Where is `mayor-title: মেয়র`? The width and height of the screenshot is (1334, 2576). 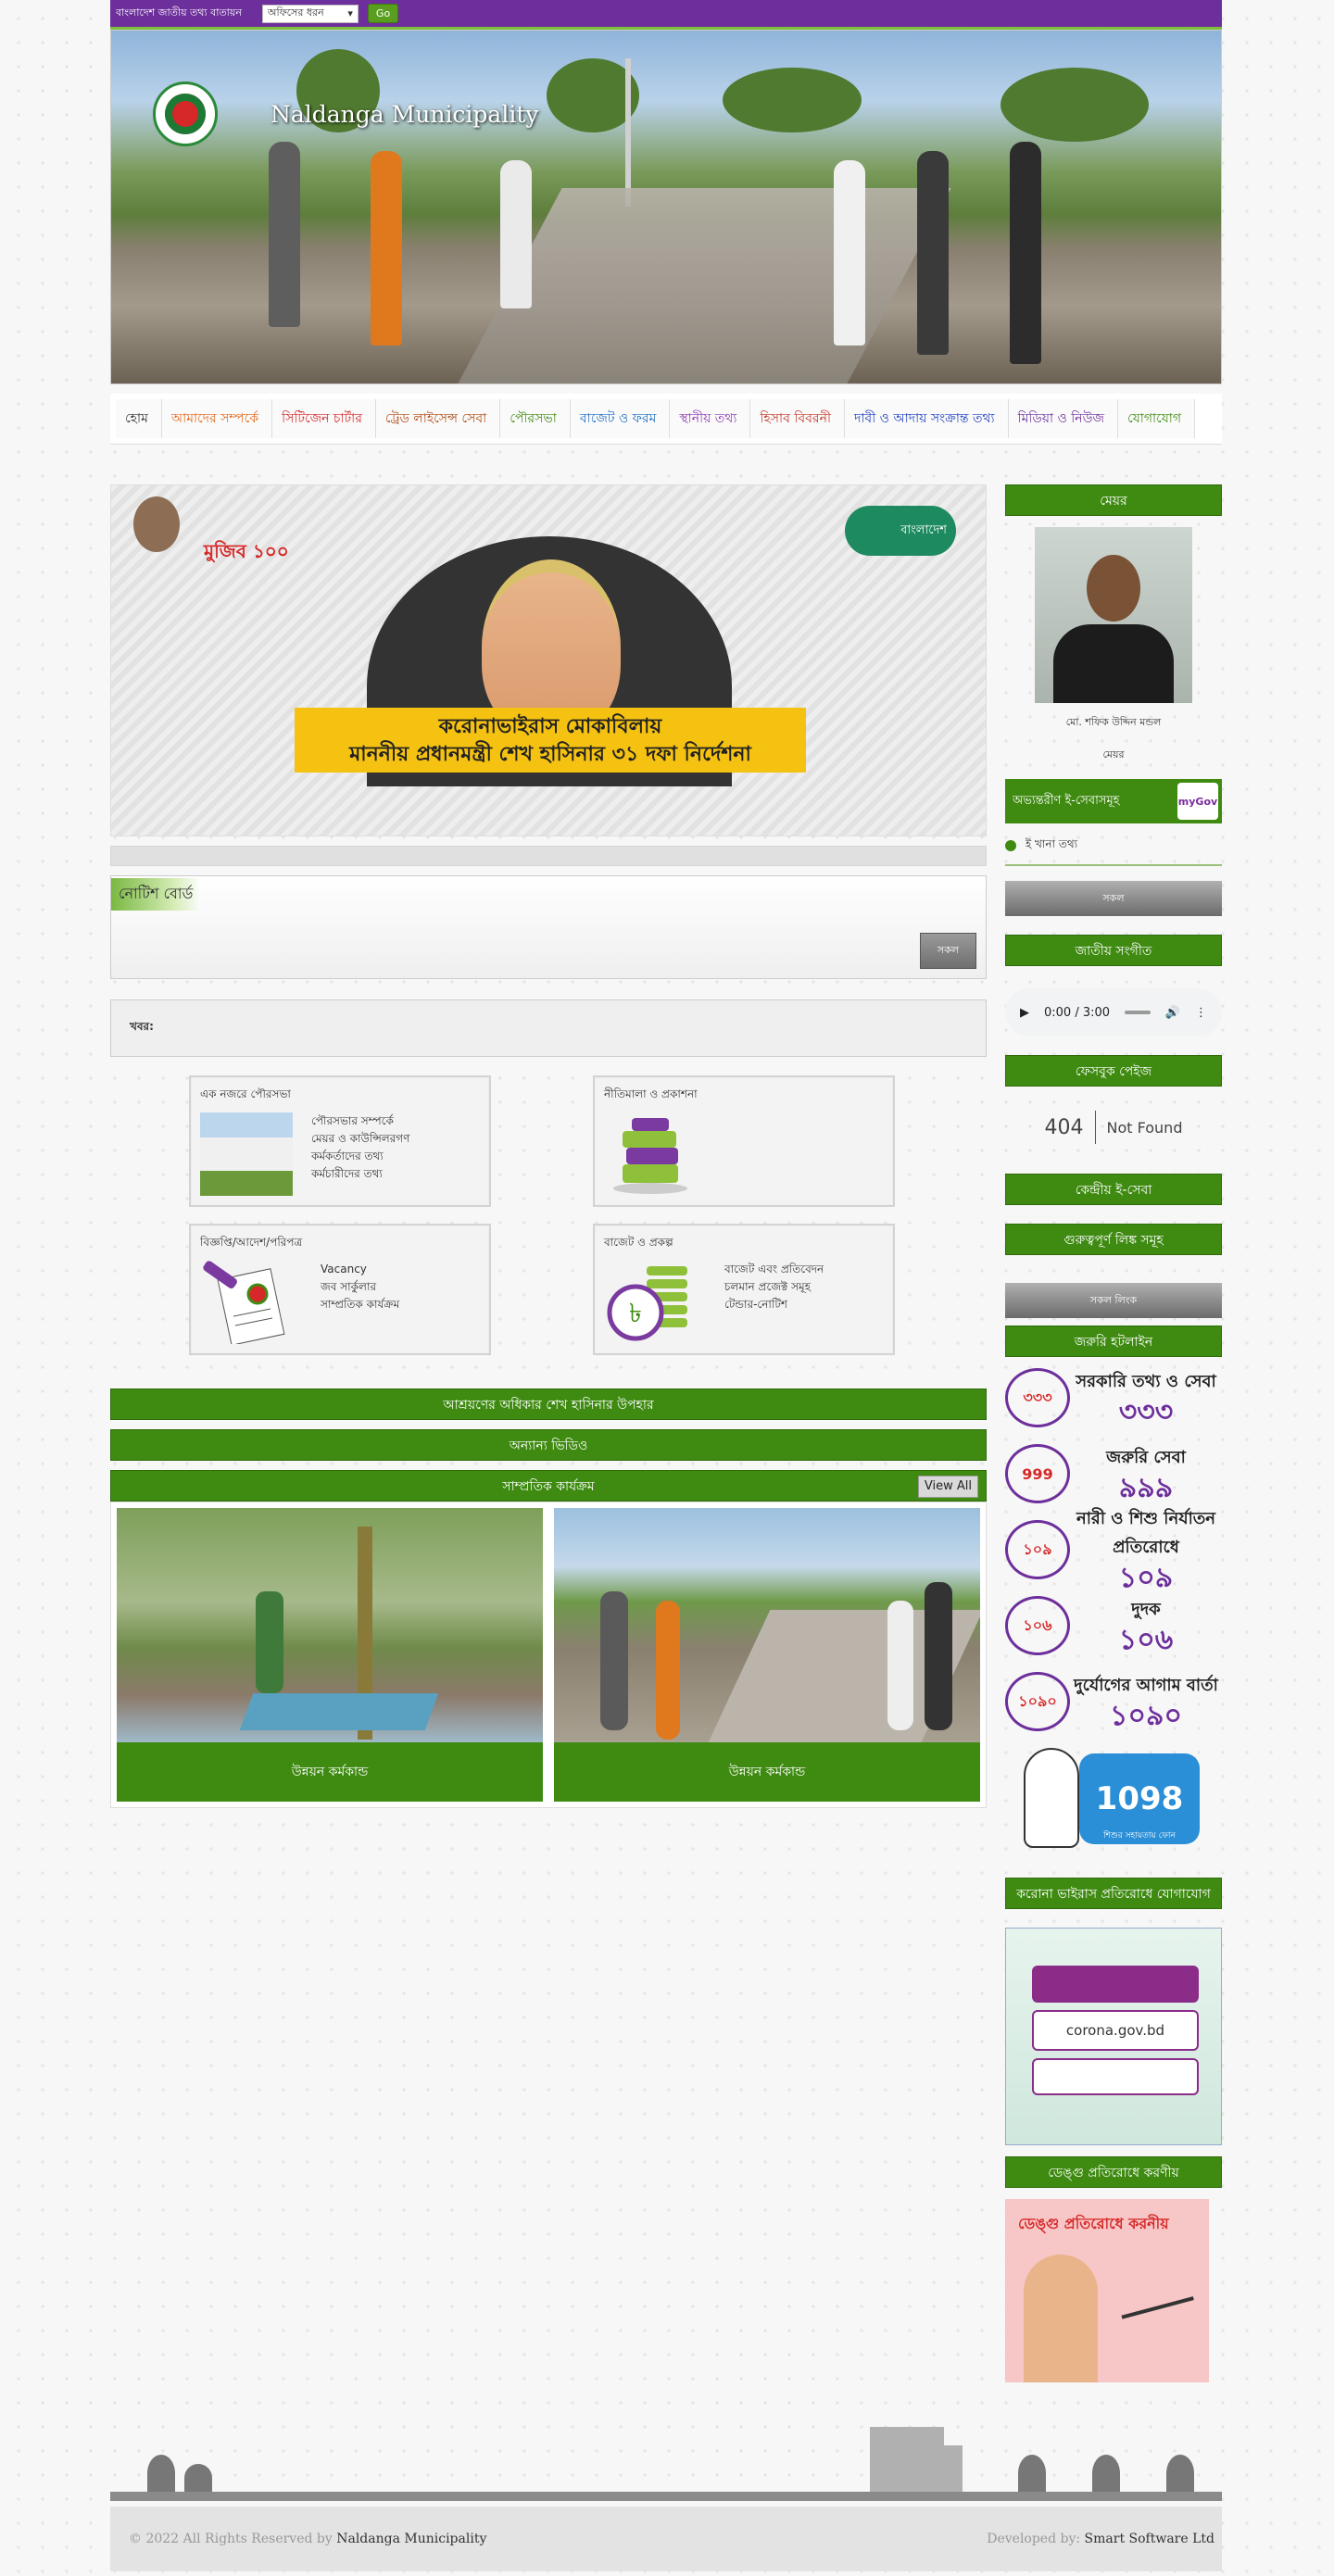
mayor-title: মেয়র is located at coordinates (1113, 754).